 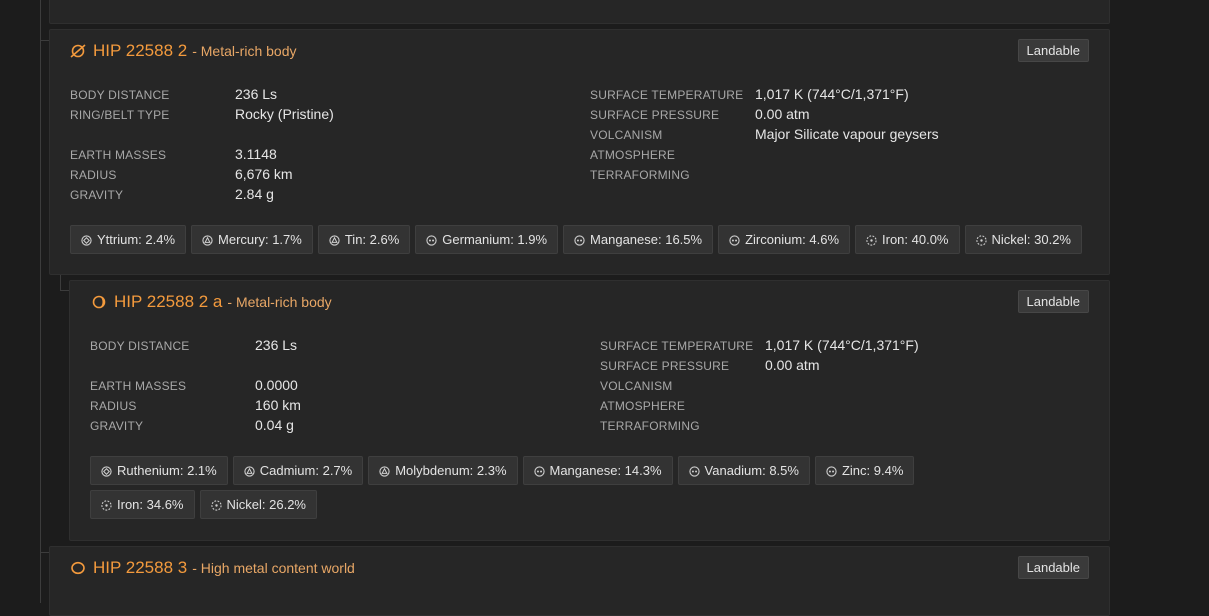 What do you see at coordinates (78, 51) in the screenshot?
I see `ring-planet-icon` at bounding box center [78, 51].